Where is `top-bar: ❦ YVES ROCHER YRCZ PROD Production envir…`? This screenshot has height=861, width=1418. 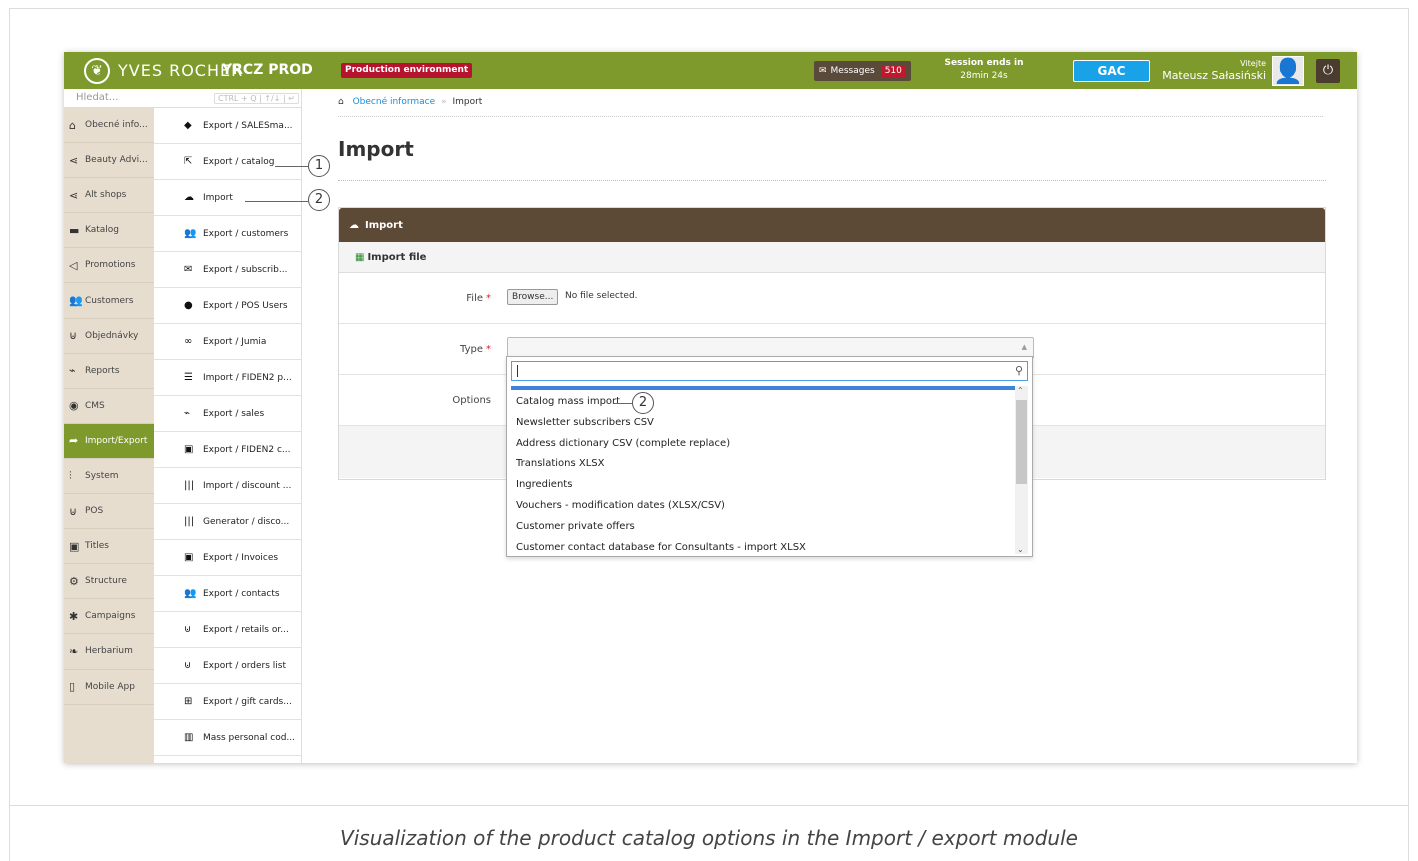
top-bar: ❦ YVES ROCHER YRCZ PROD Production envir… is located at coordinates (710, 70).